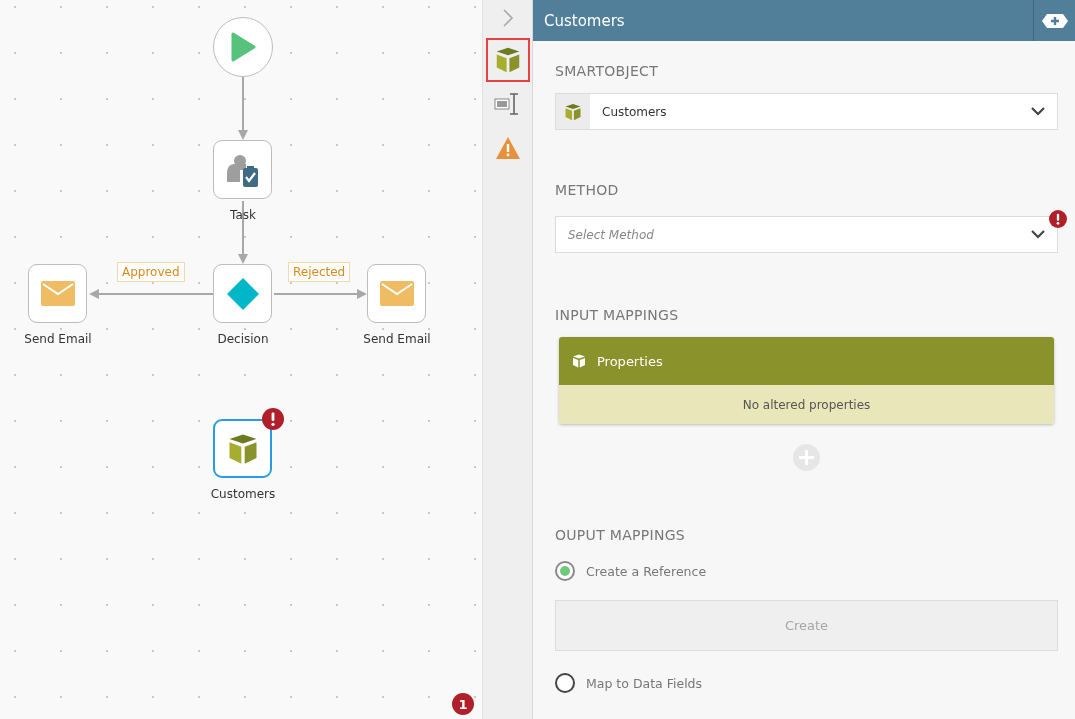 This screenshot has width=1075, height=719. Describe the element at coordinates (243, 494) in the screenshot. I see `node-label: Customers` at that location.